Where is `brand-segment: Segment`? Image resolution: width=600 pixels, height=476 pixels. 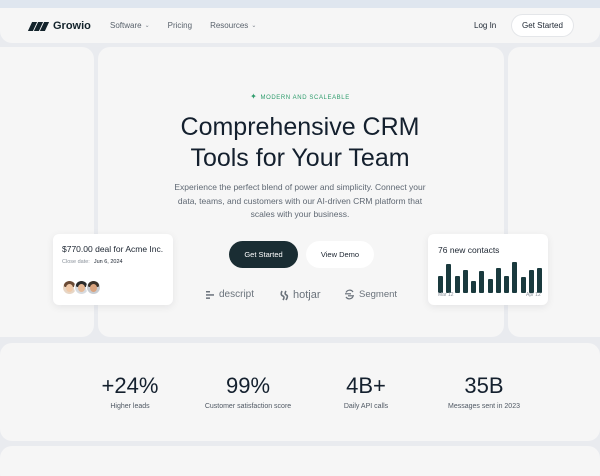 brand-segment: Segment is located at coordinates (370, 294).